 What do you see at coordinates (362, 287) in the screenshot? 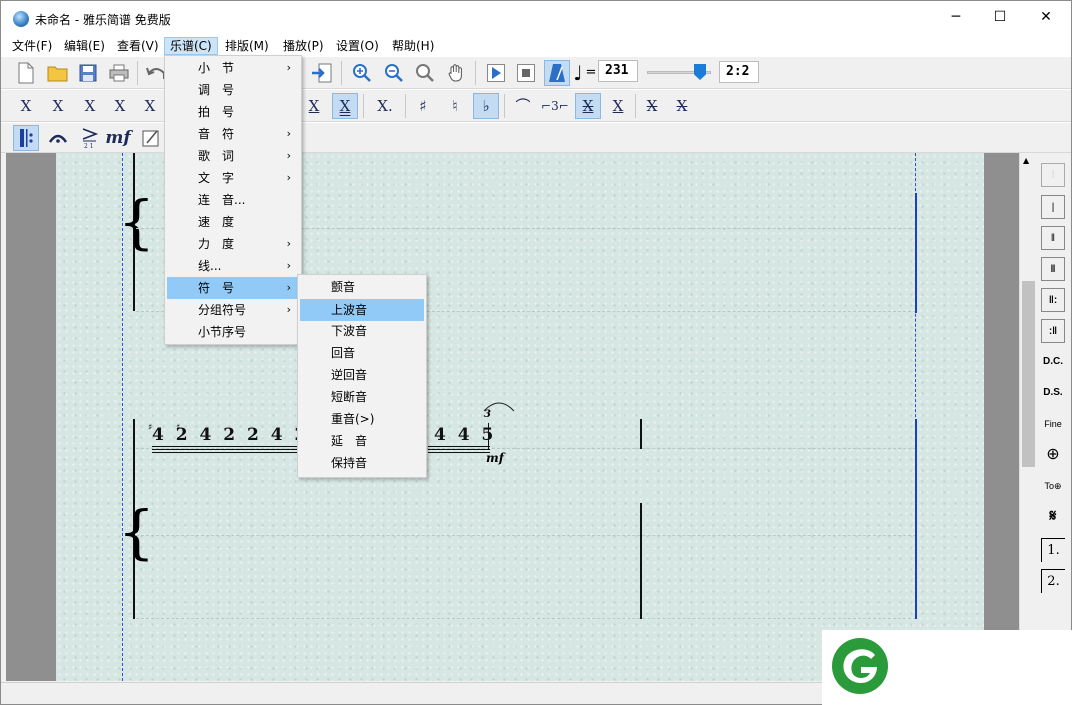
I see `submenu-item-trill: 颤音` at bounding box center [362, 287].